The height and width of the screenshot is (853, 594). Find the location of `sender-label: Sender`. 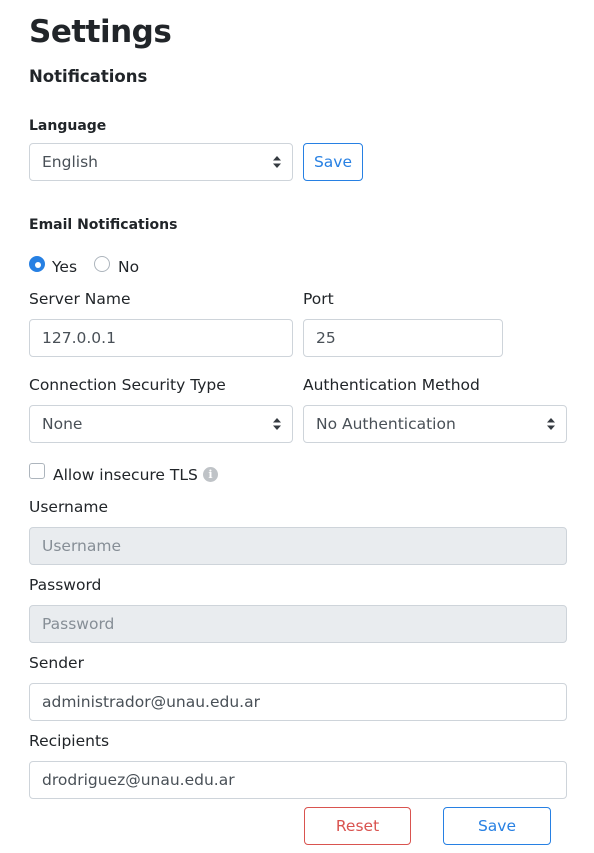

sender-label: Sender is located at coordinates (56, 663).